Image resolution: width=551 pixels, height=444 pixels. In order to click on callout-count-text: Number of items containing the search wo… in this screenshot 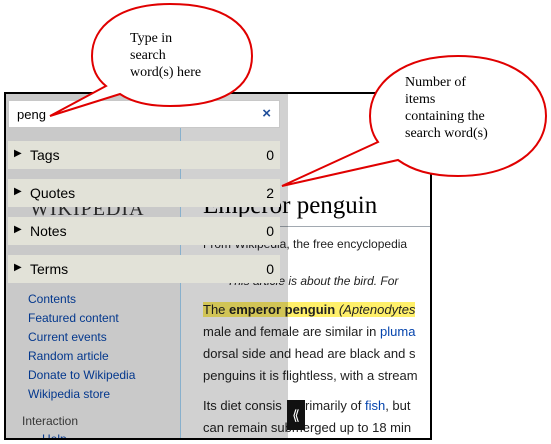, I will do `click(446, 108)`.